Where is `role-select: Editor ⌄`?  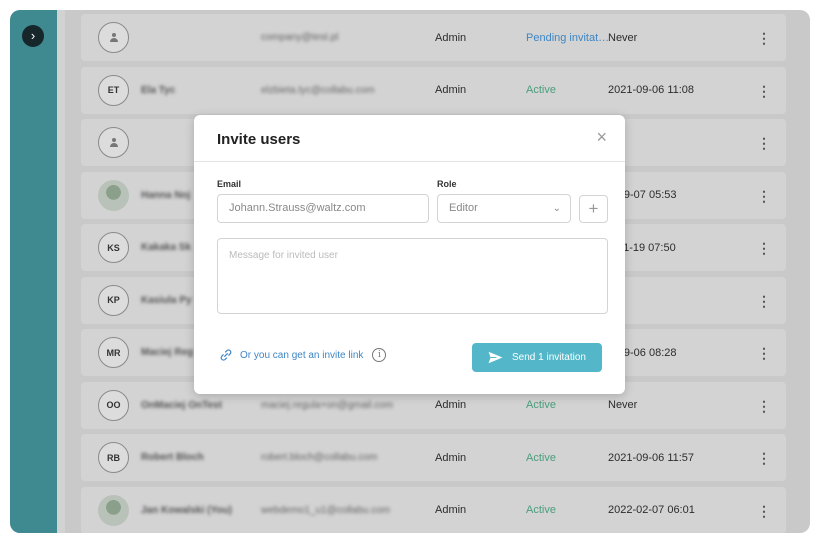 role-select: Editor ⌄ is located at coordinates (504, 208).